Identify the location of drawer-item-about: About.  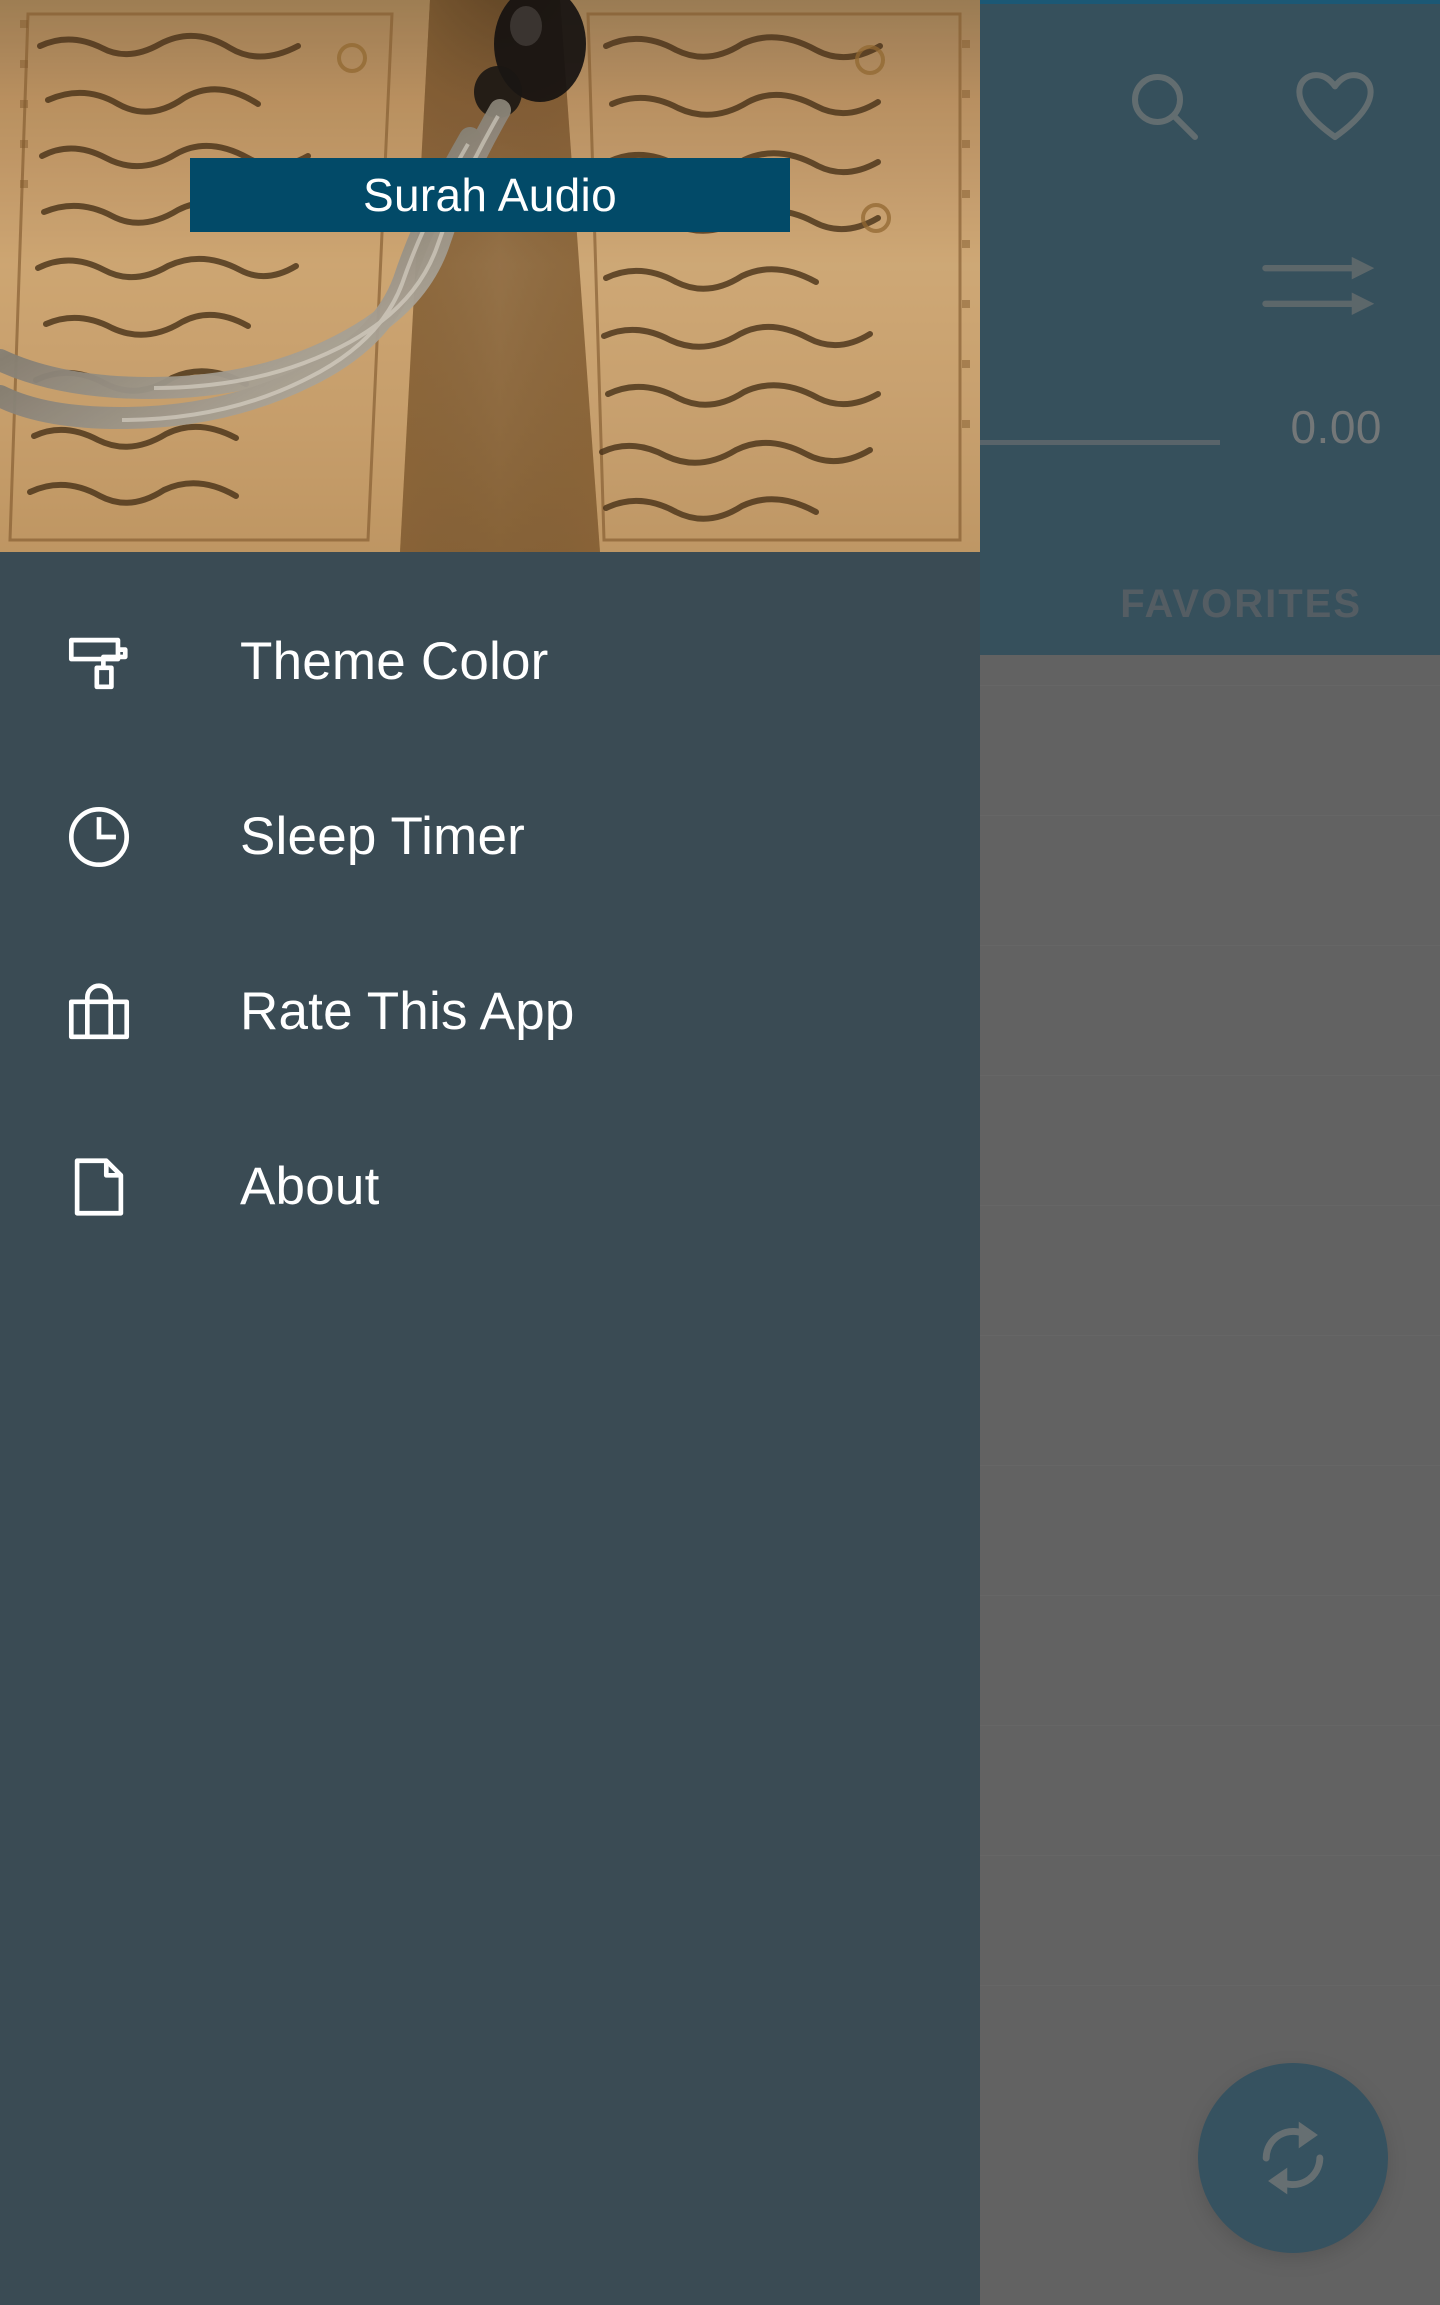
(490, 1186).